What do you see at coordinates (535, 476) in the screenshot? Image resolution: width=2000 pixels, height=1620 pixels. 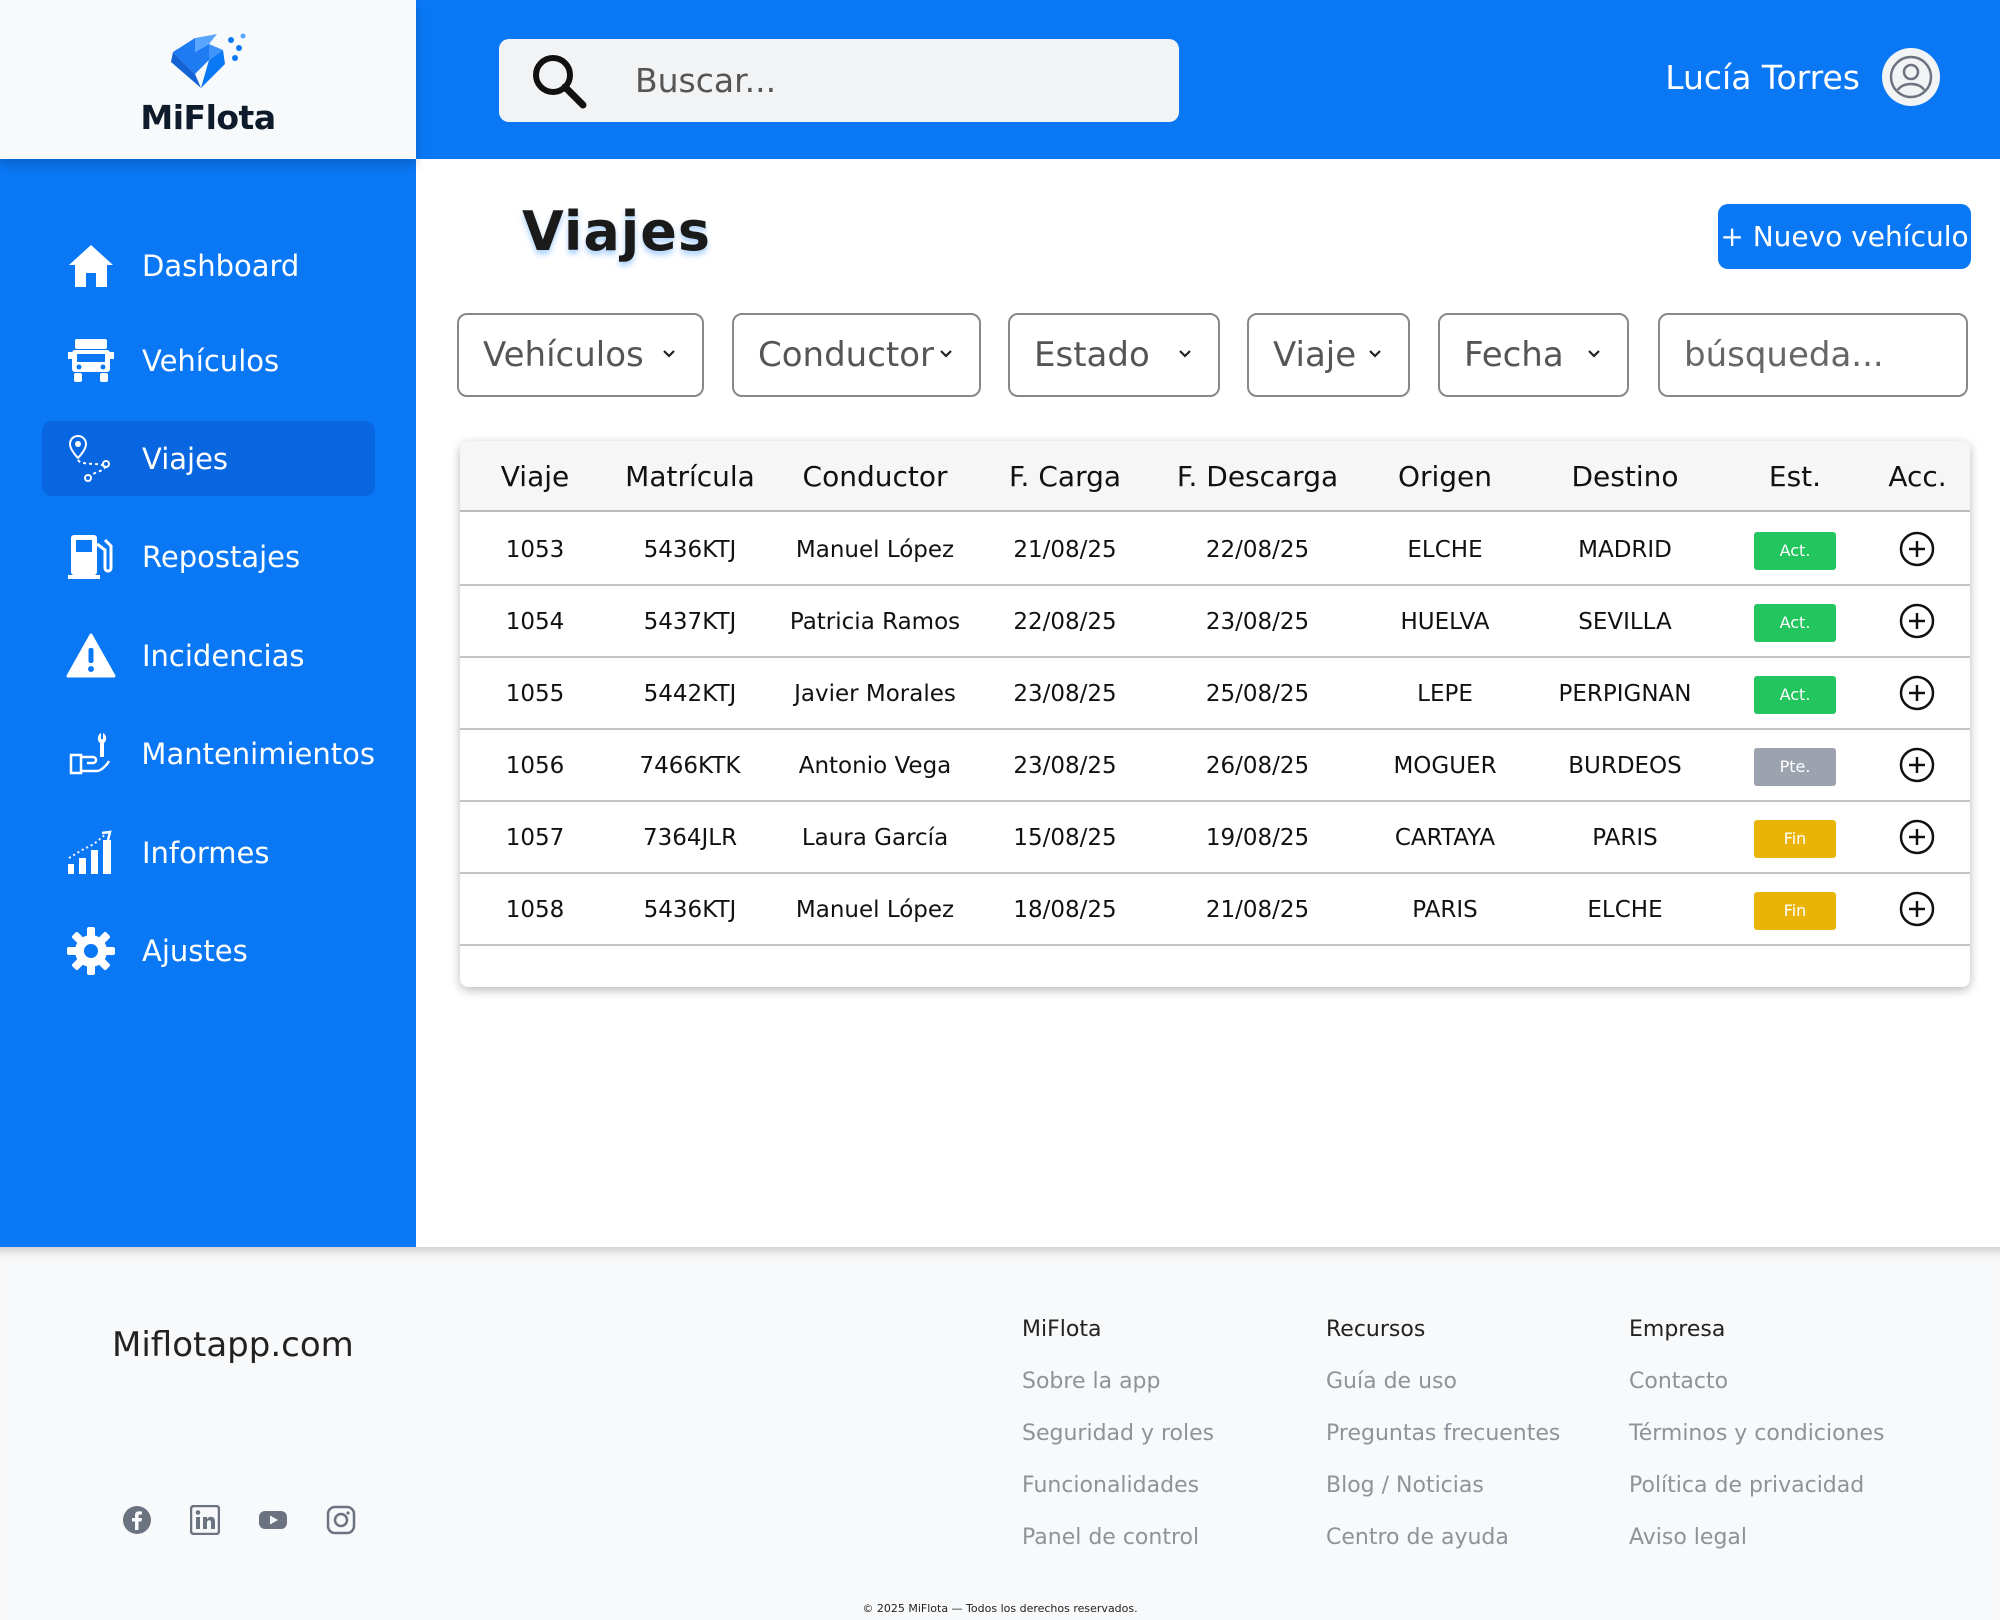 I see `col-header-viaje: Viaje` at bounding box center [535, 476].